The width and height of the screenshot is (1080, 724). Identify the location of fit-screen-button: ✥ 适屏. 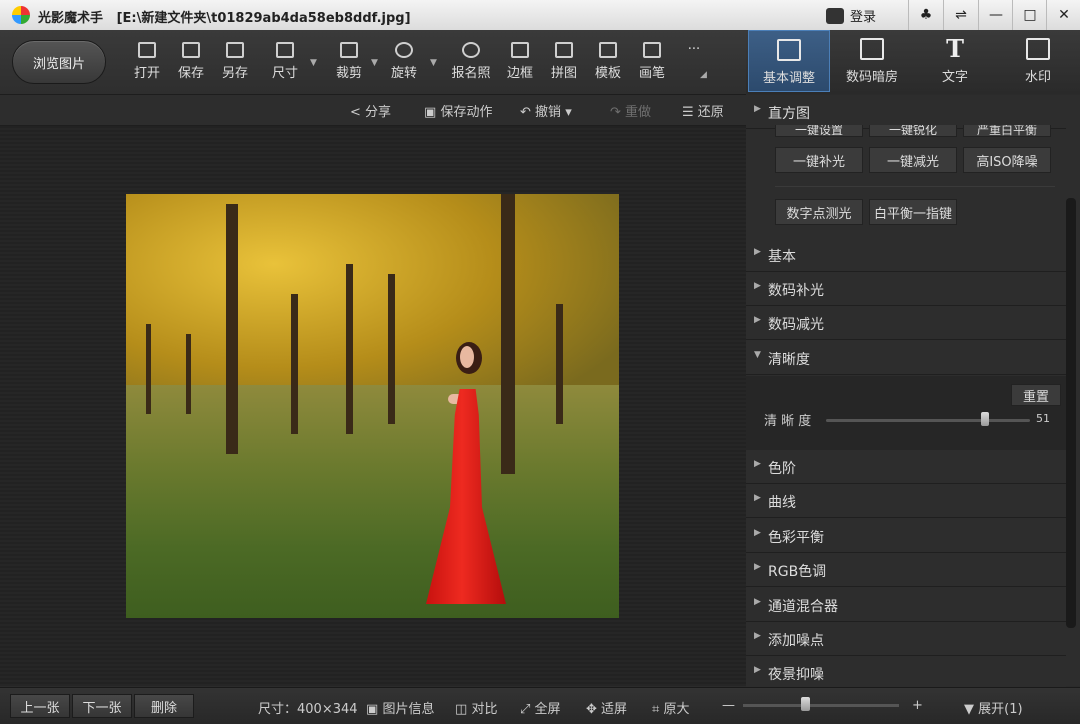
(606, 707).